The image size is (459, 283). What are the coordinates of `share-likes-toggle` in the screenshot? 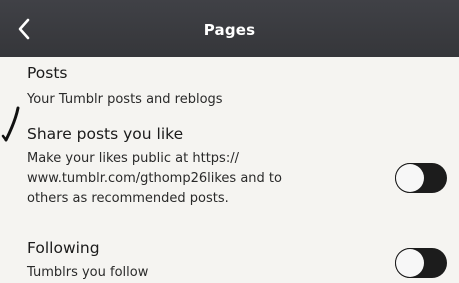 It's located at (421, 178).